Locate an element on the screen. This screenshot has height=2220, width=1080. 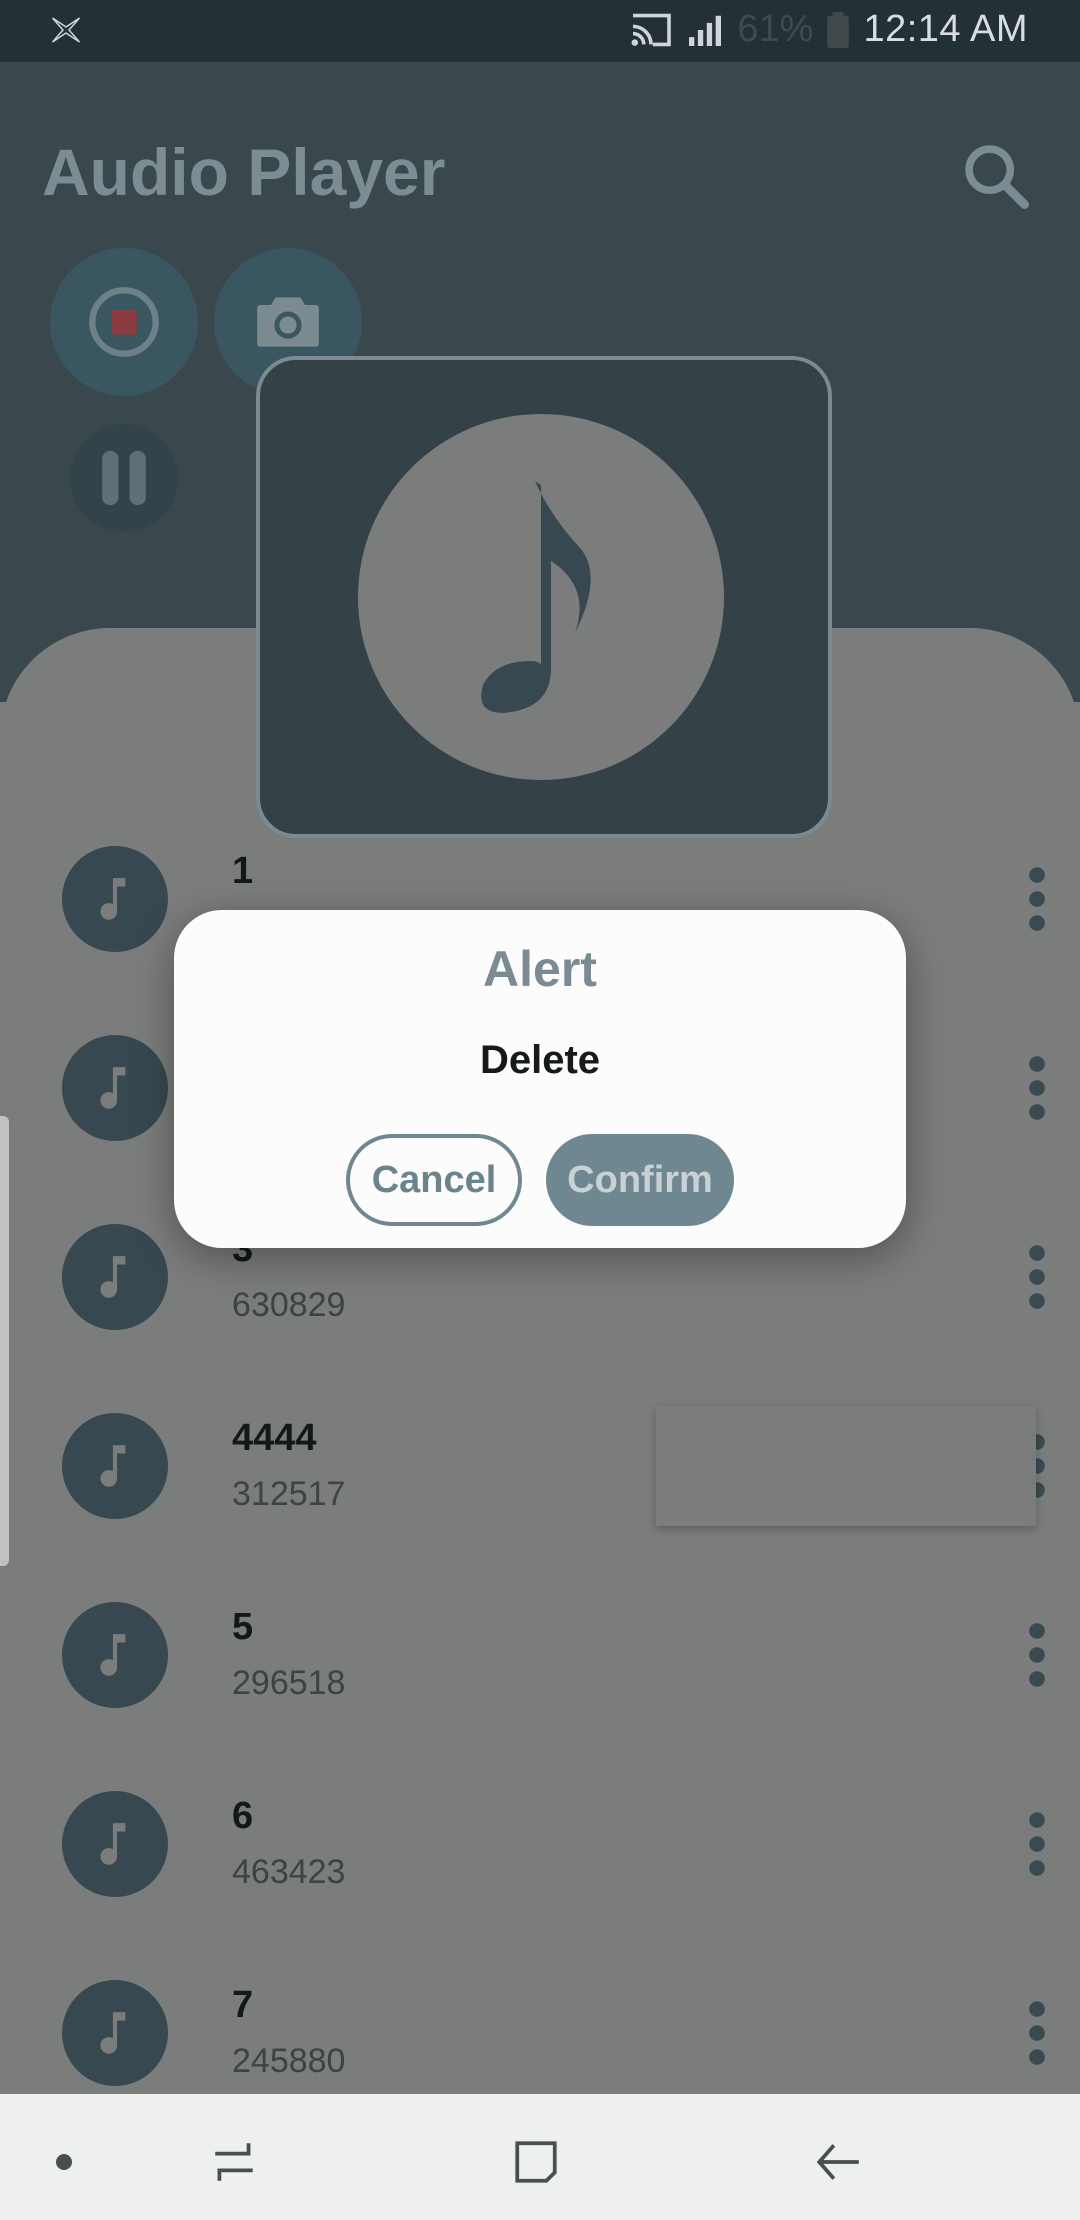
pause-button is located at coordinates (124, 478).